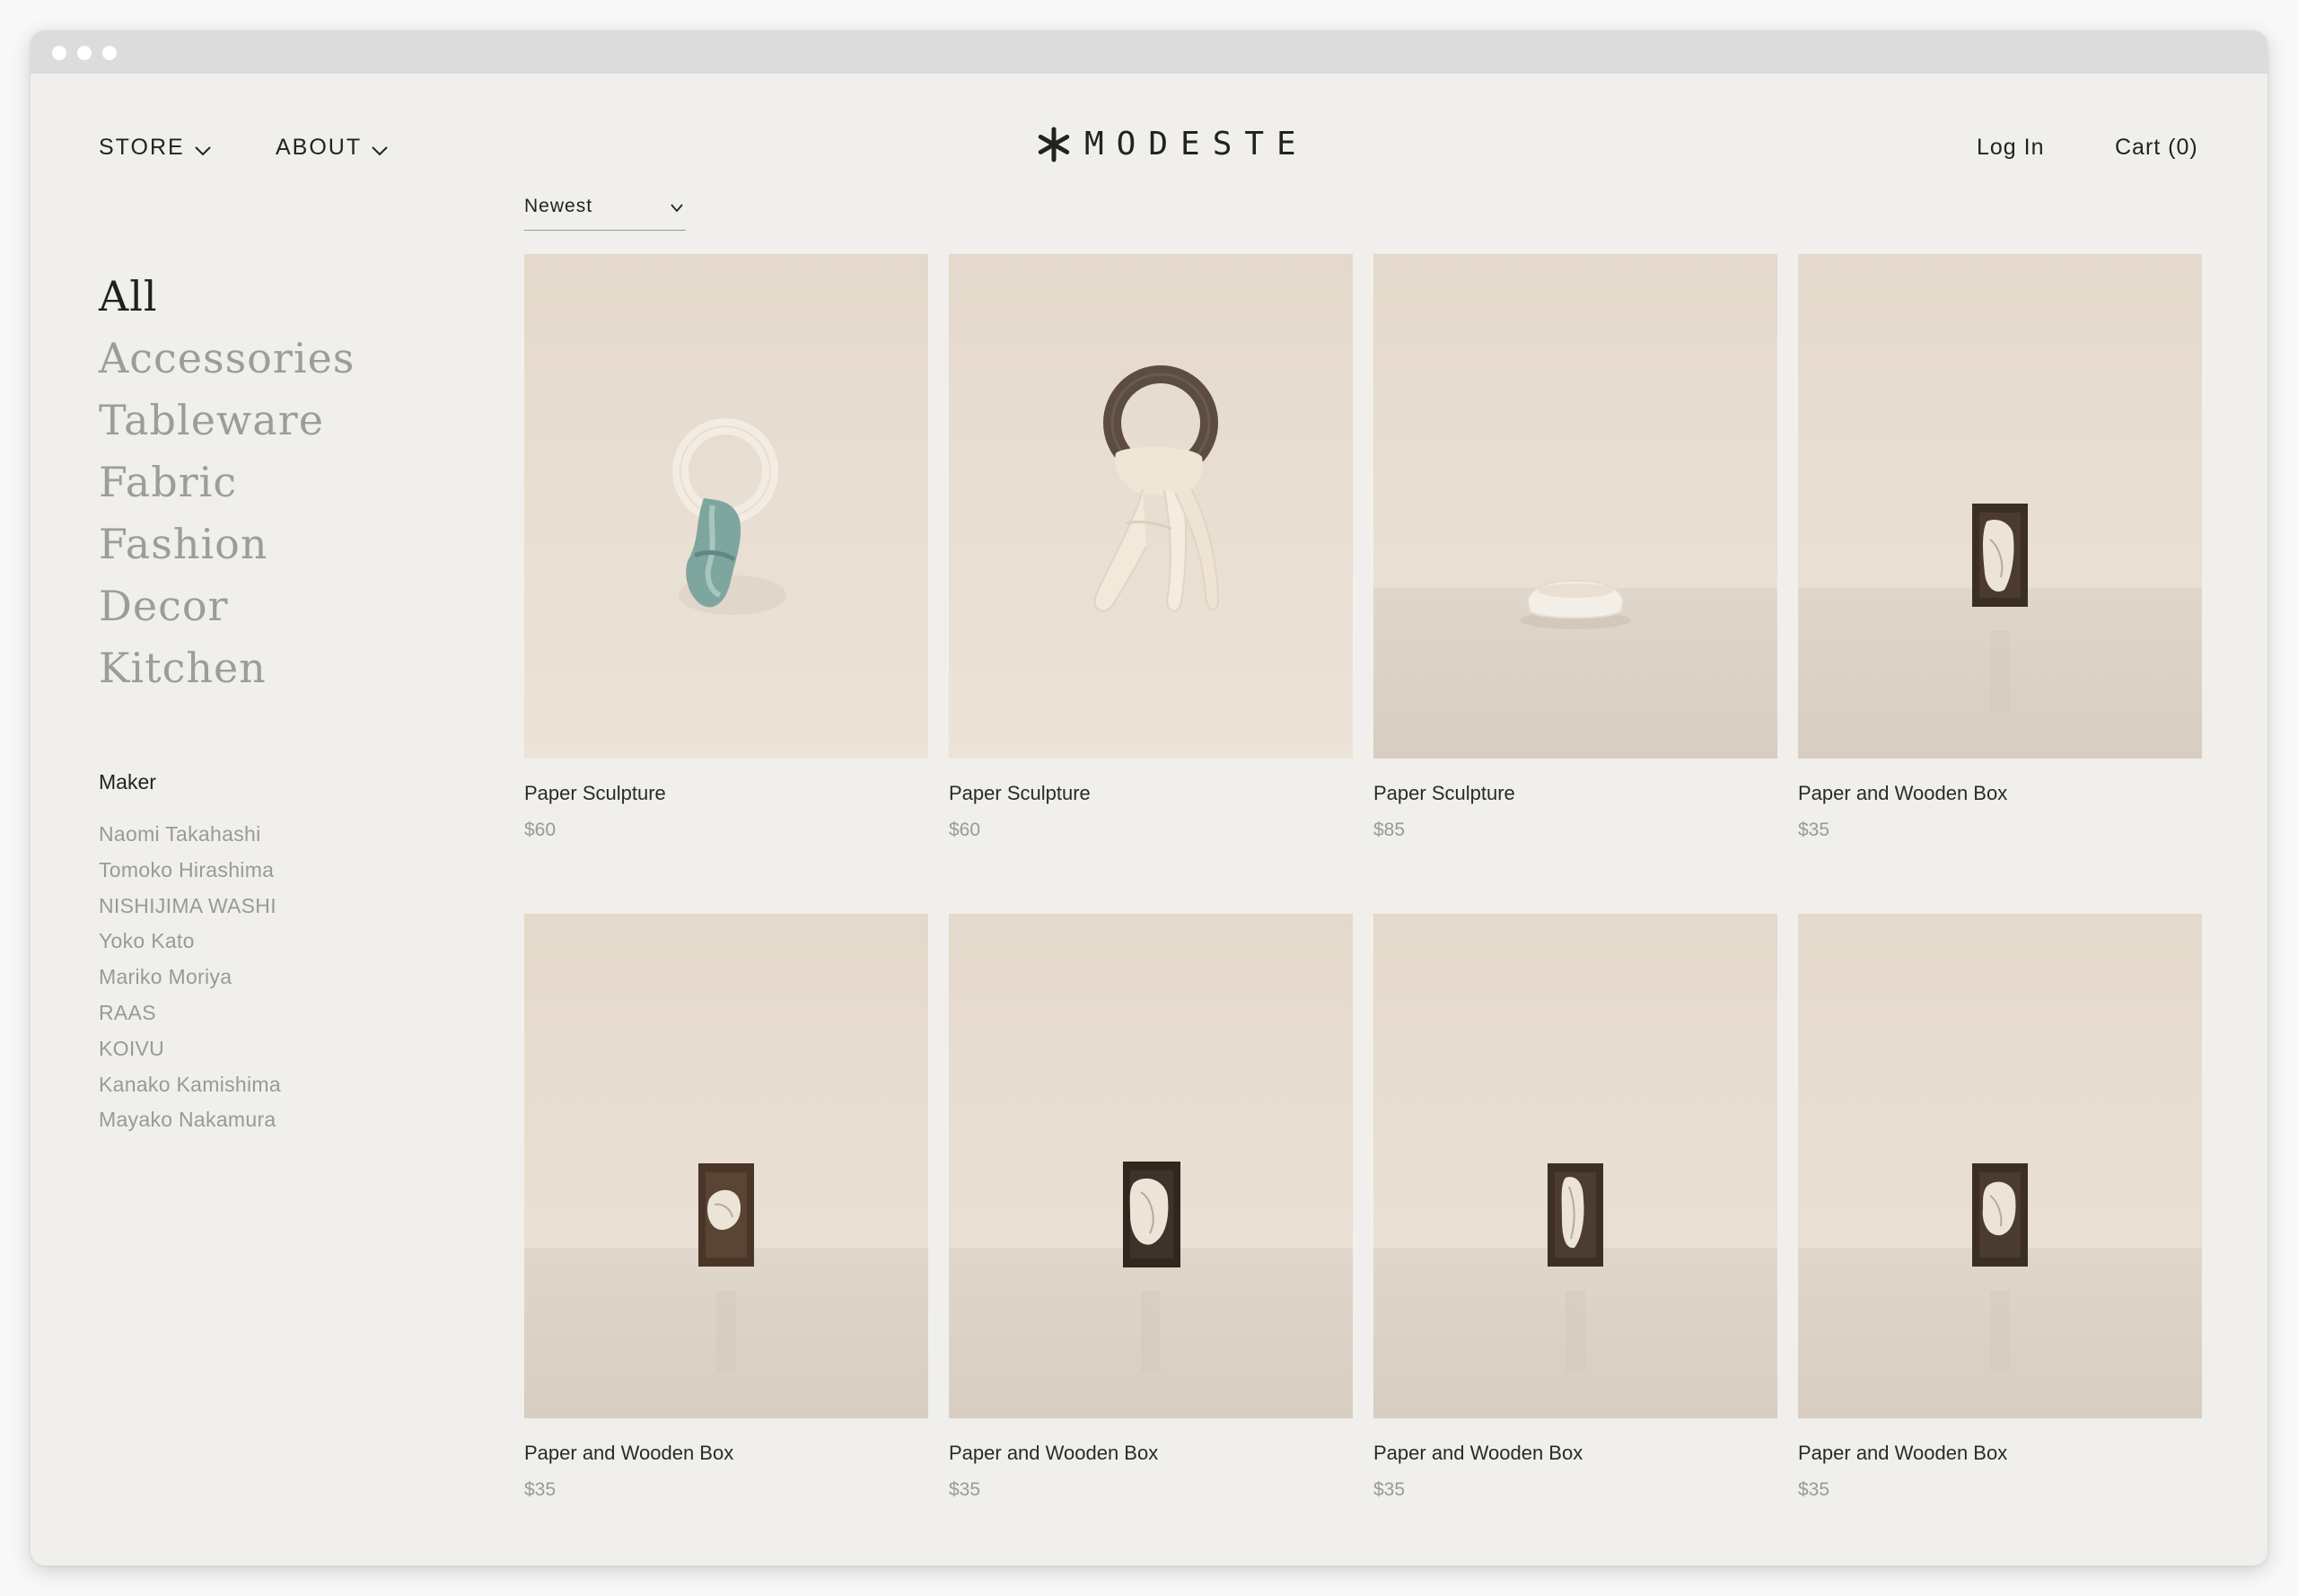 This screenshot has width=2298, height=1596. Describe the element at coordinates (190, 907) in the screenshot. I see `maker-item: NISHIJIMA WASHI` at that location.